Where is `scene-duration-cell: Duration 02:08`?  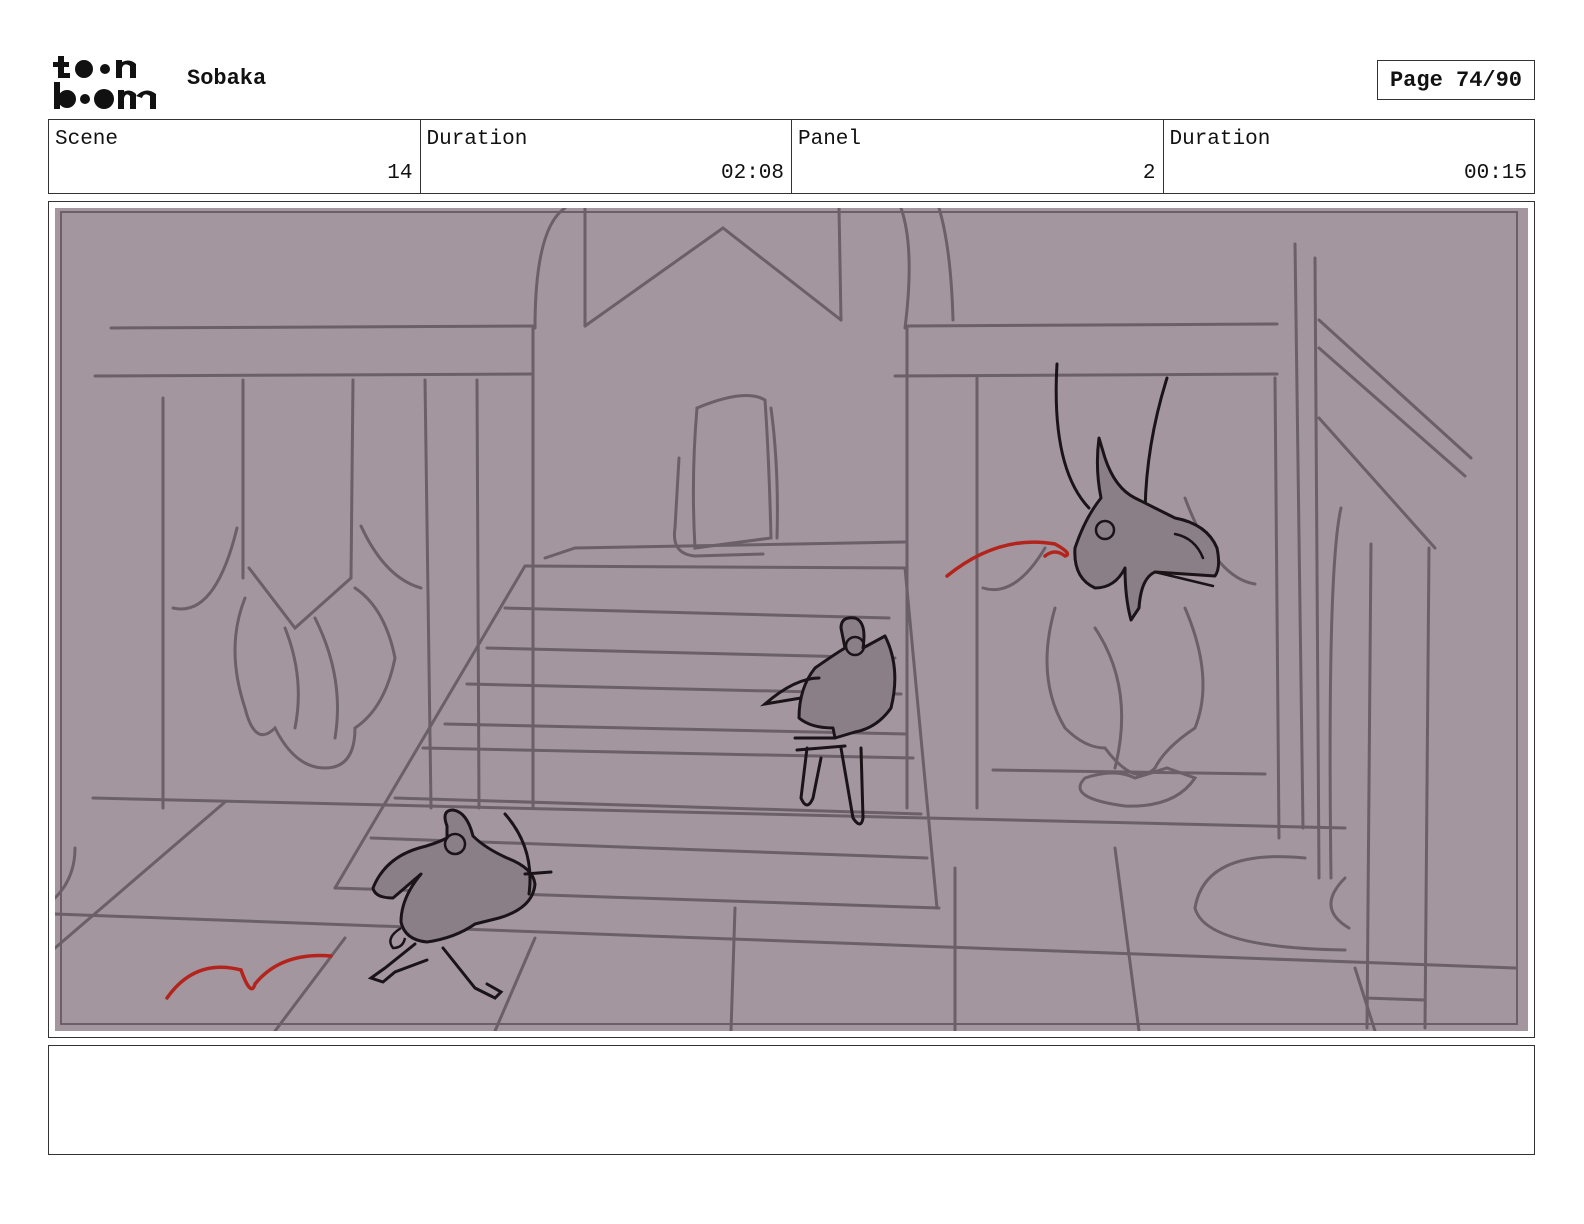
scene-duration-cell: Duration 02:08 is located at coordinates (606, 156).